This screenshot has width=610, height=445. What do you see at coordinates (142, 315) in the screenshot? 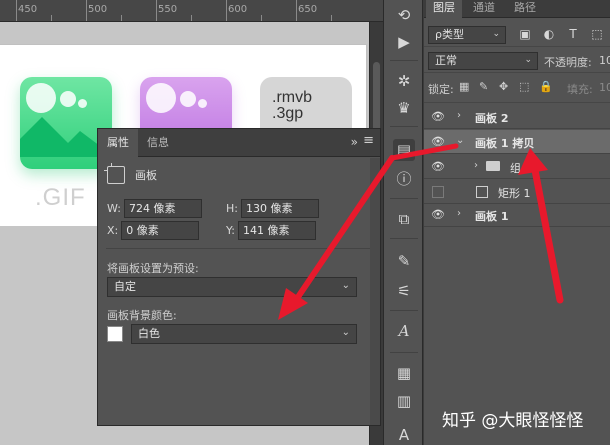
I see `bg-color-label: 画板背景颜色:` at bounding box center [142, 315].